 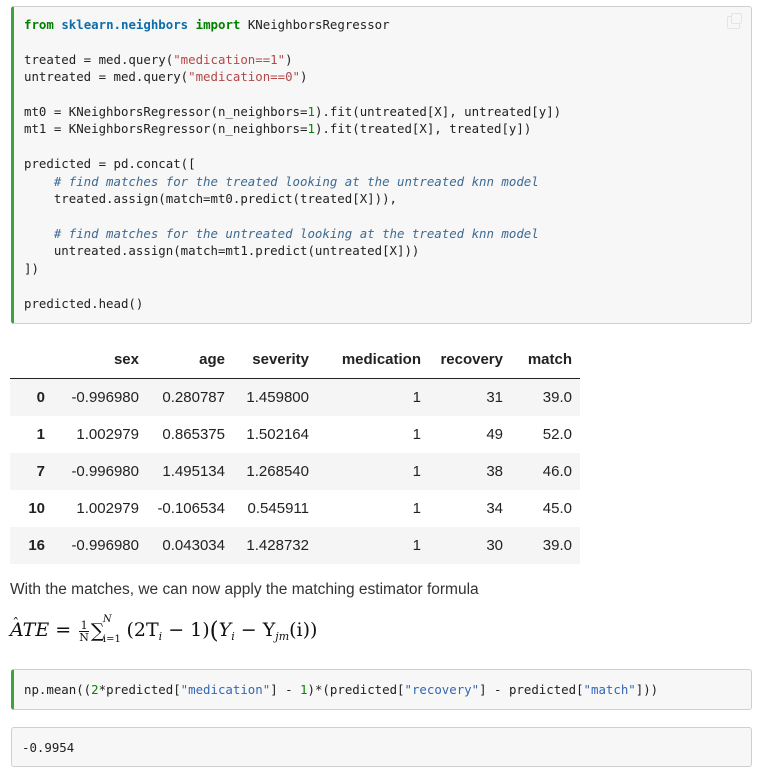 What do you see at coordinates (193, 434) in the screenshot?
I see `table-cell: 0.865375` at bounding box center [193, 434].